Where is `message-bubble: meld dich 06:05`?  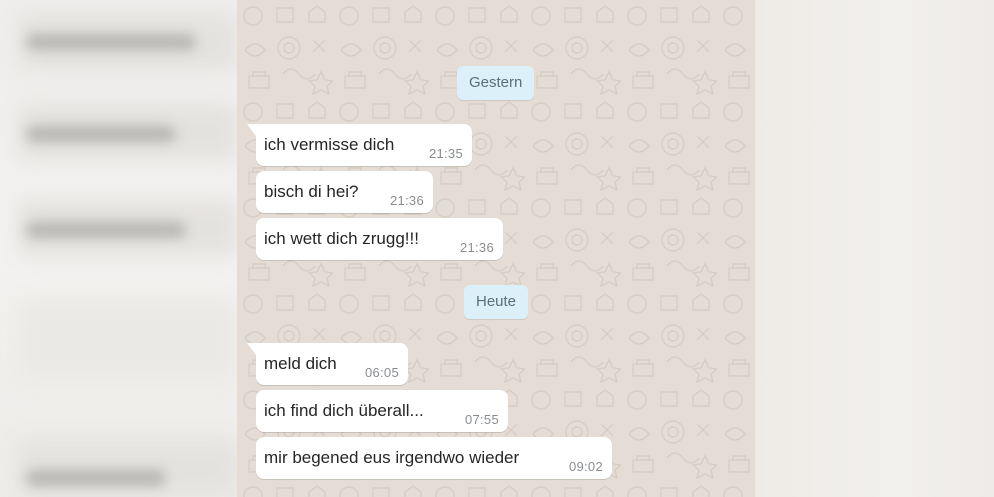
message-bubble: meld dich 06:05 is located at coordinates (327, 364).